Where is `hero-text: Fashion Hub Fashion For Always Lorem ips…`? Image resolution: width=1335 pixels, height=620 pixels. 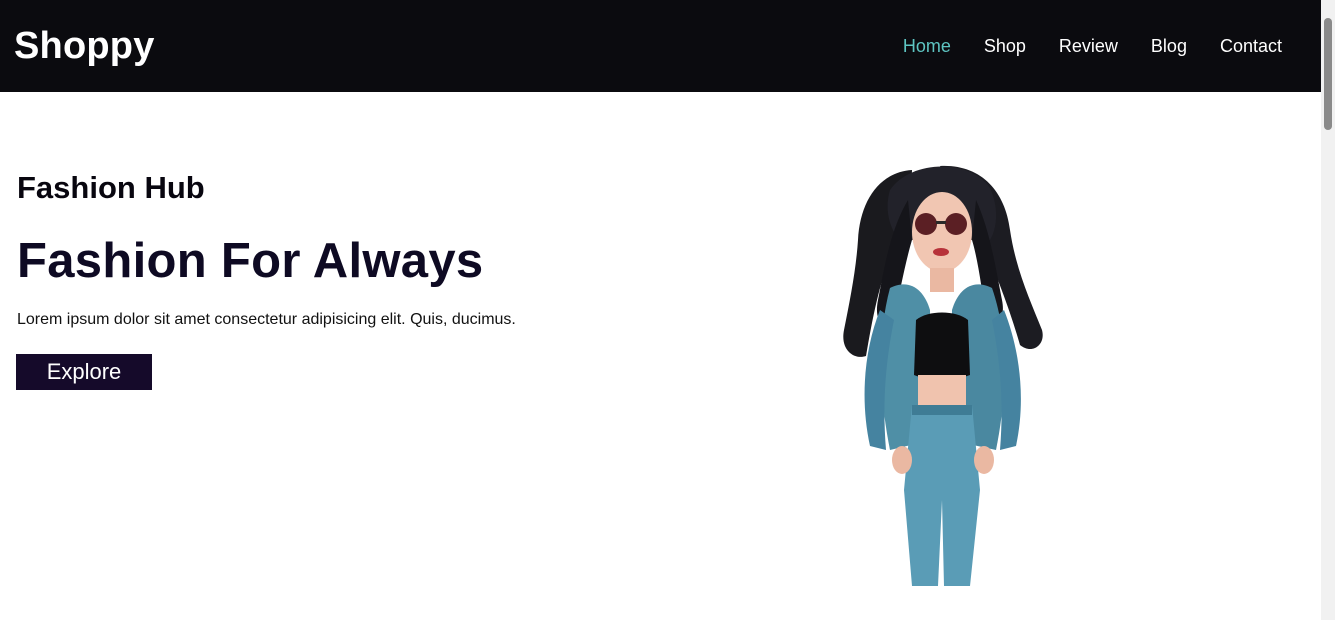 hero-text: Fashion Hub Fashion For Always Lorem ips… is located at coordinates (266, 249).